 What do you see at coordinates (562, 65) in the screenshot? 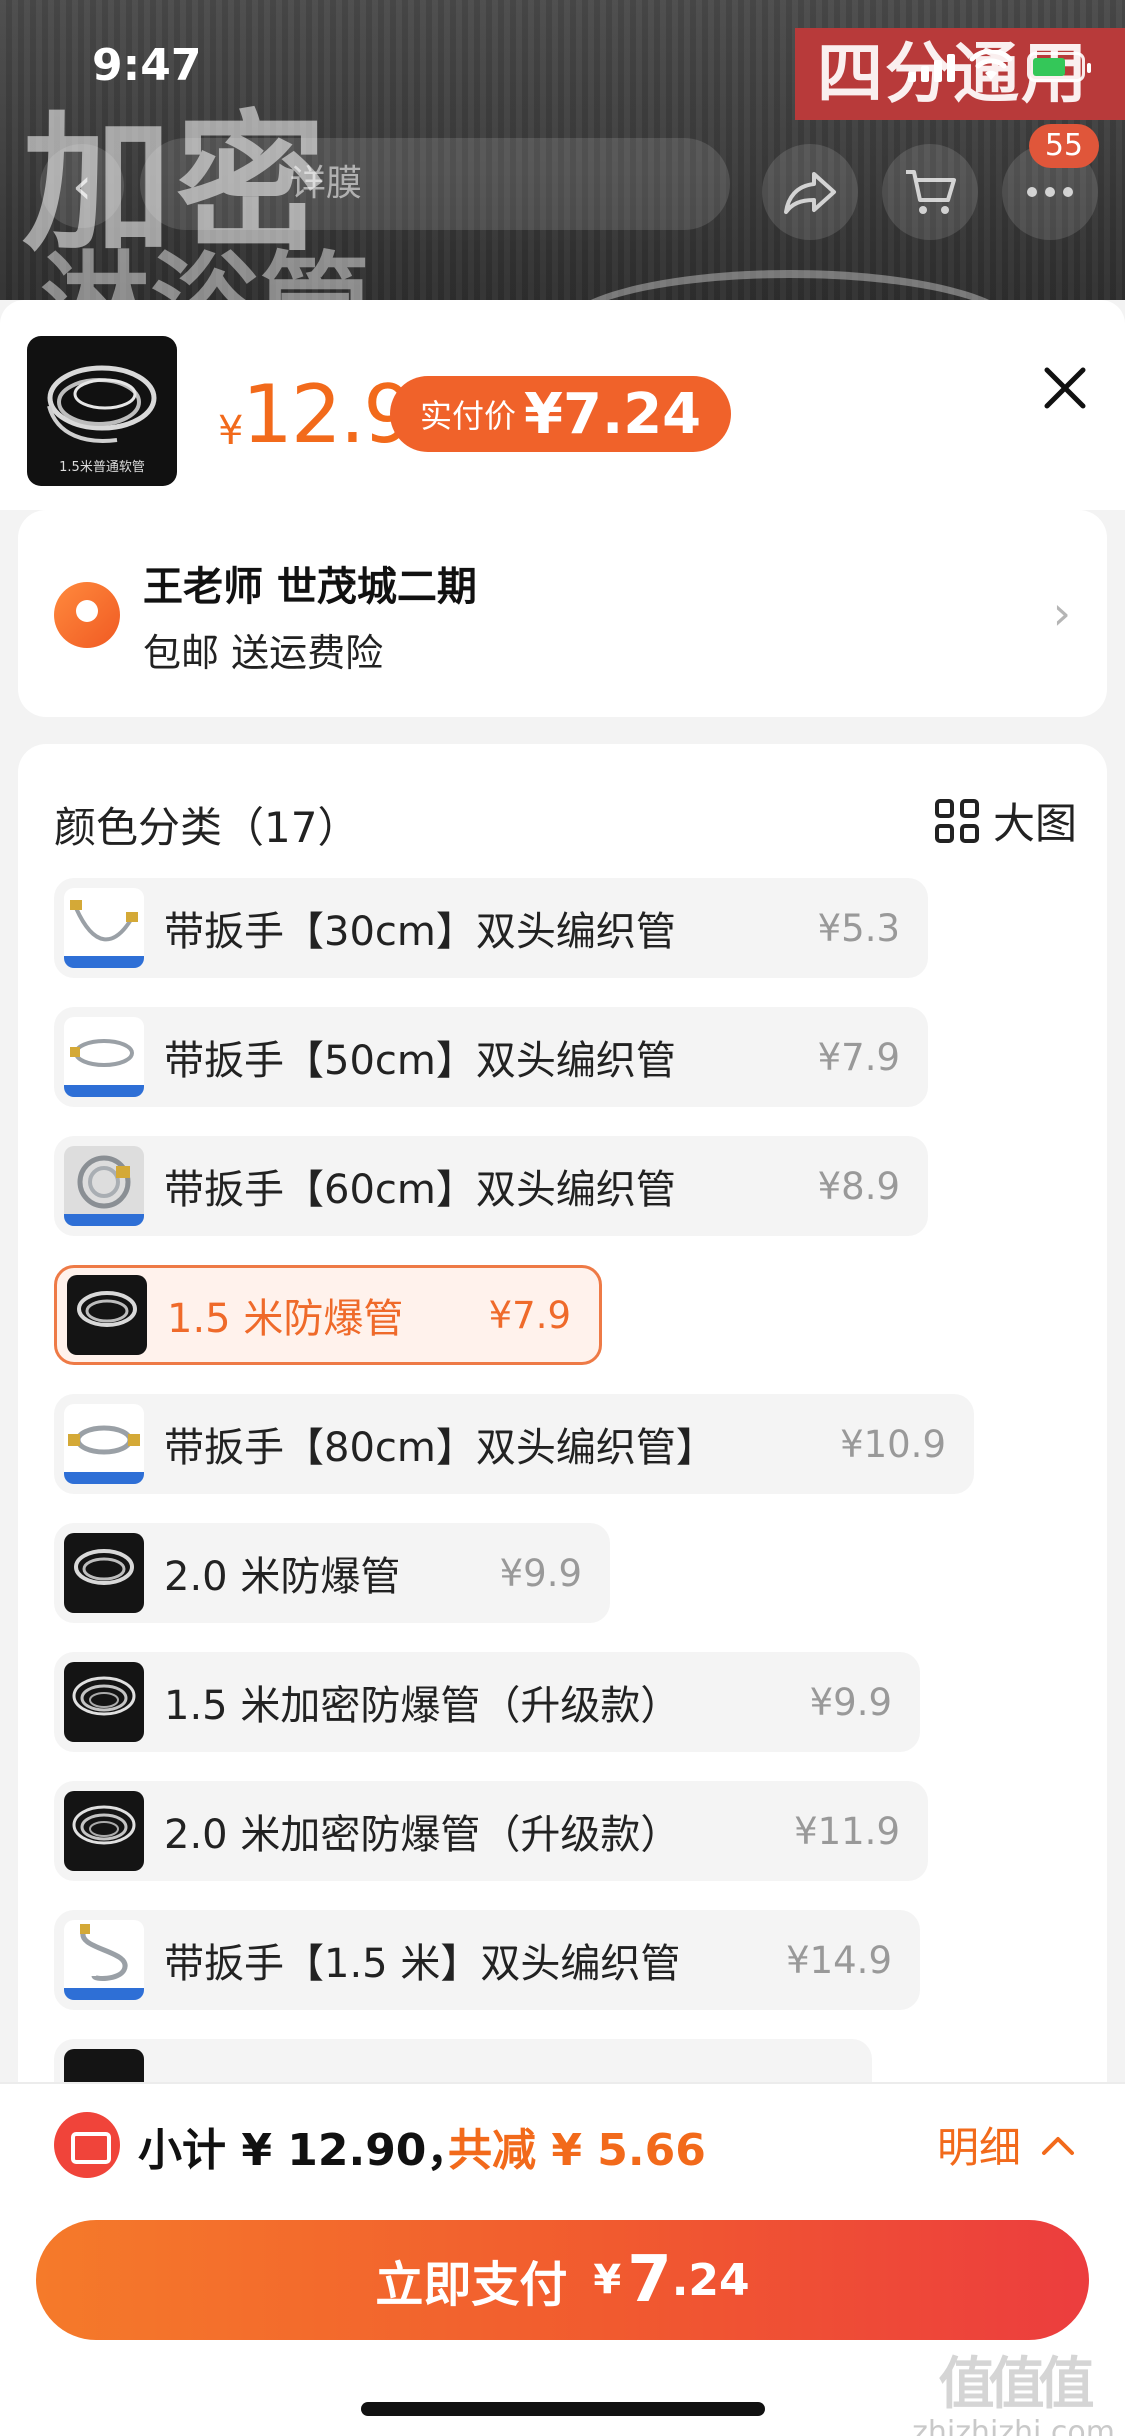
I see `status-bar: 9:47` at bounding box center [562, 65].